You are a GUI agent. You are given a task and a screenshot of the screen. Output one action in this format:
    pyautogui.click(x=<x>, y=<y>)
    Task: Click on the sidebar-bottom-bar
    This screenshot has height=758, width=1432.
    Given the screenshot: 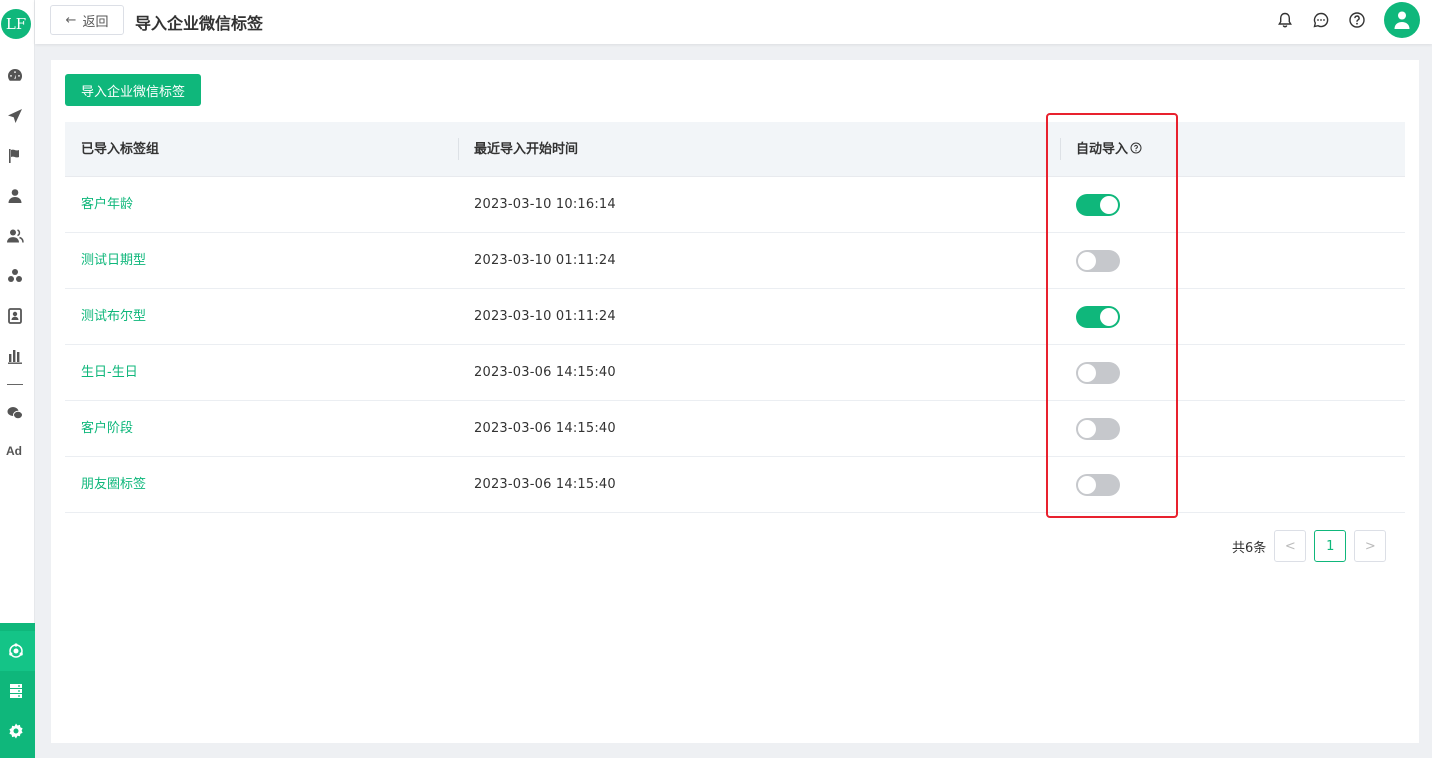 What is the action you would take?
    pyautogui.click(x=17, y=690)
    